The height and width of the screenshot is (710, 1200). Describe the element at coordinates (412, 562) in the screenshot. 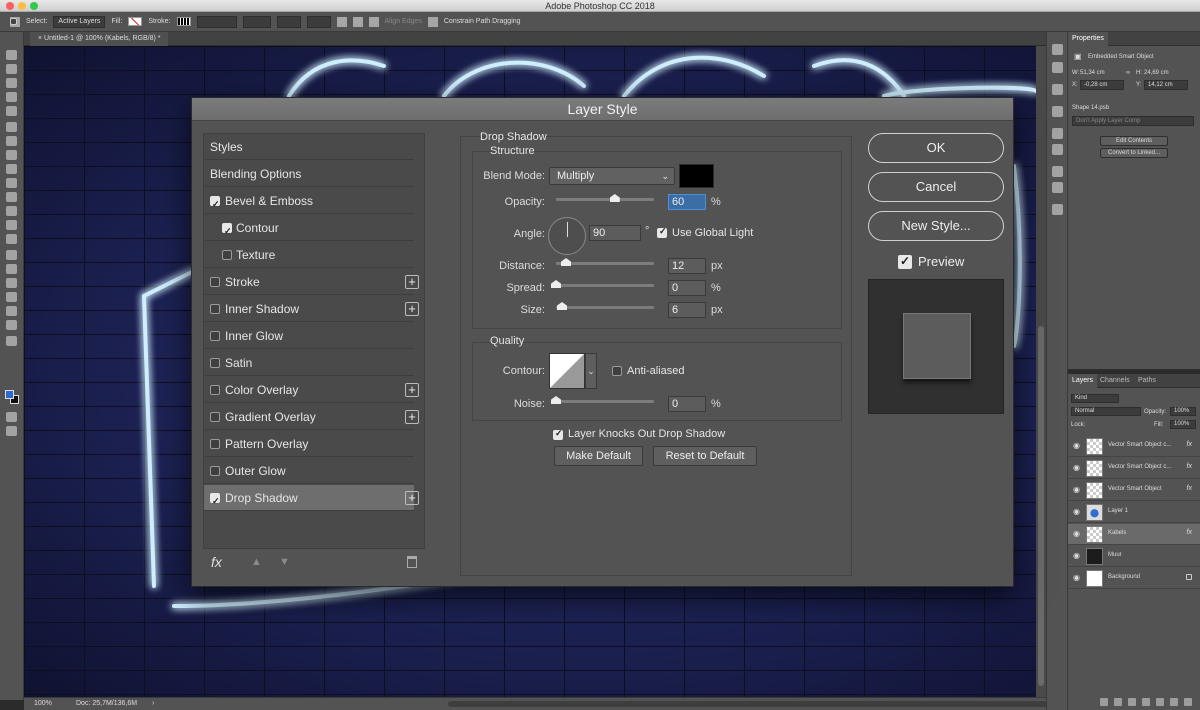

I see `trash-icon` at that location.